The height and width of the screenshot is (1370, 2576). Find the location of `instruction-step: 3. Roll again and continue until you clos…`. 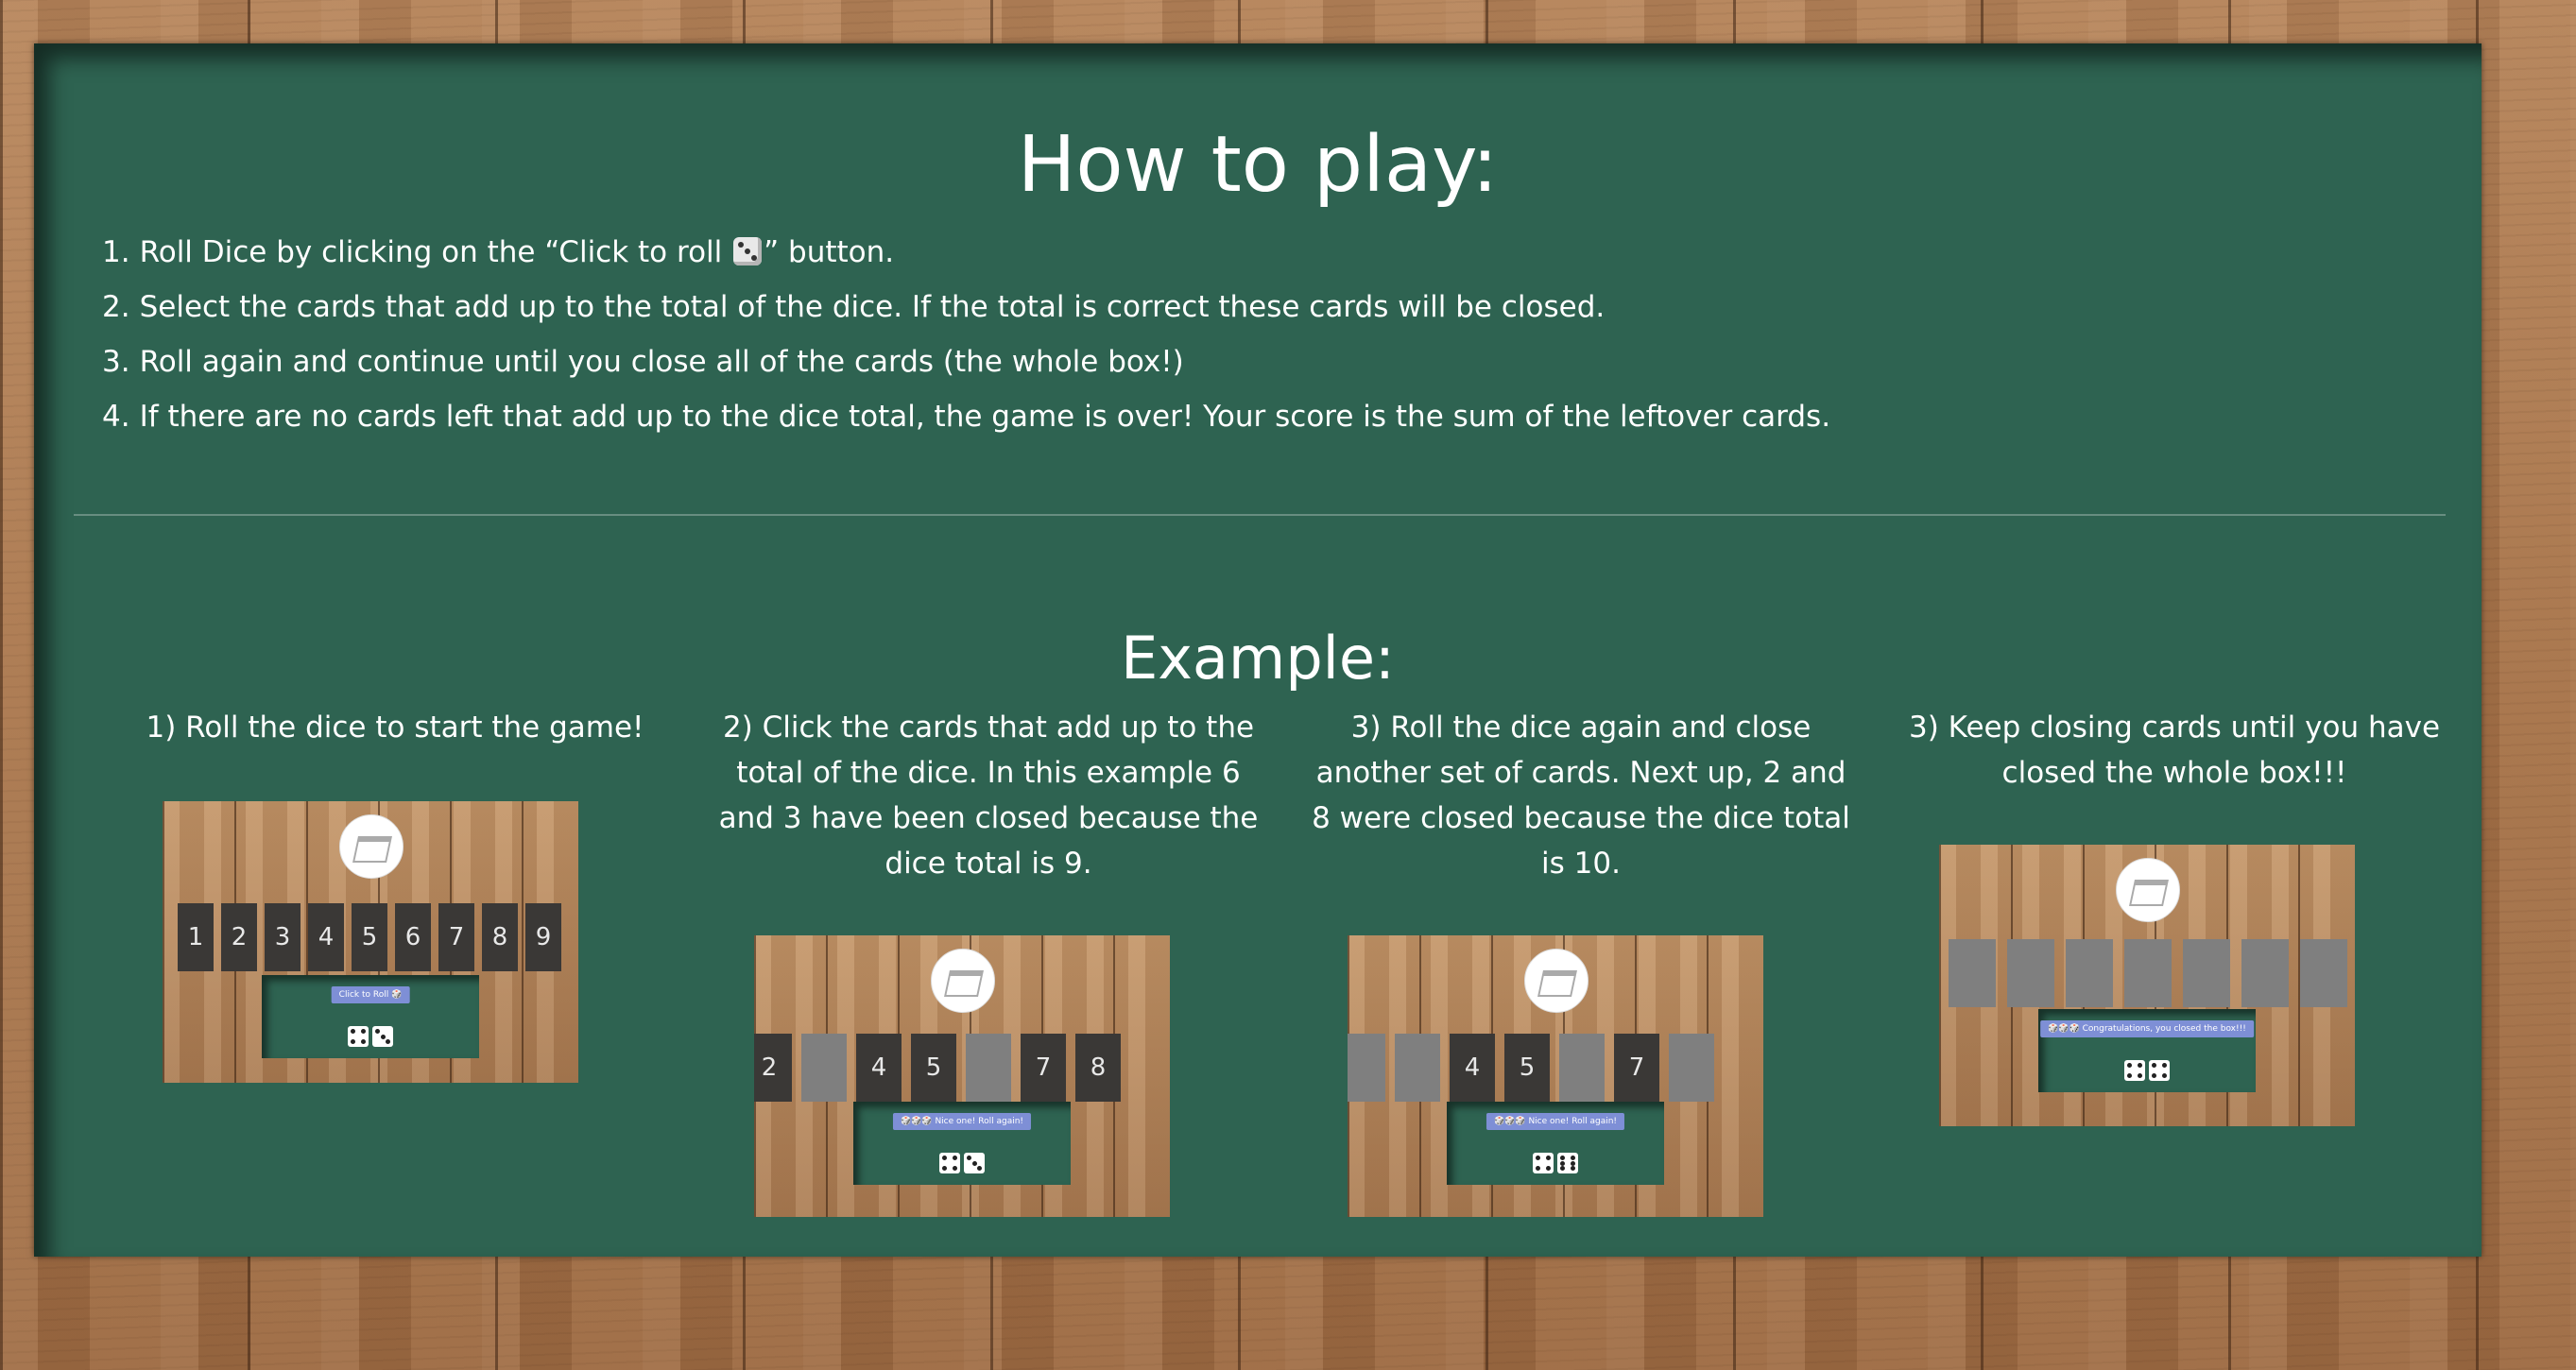

instruction-step: 3. Roll again and continue until you clos… is located at coordinates (643, 362).